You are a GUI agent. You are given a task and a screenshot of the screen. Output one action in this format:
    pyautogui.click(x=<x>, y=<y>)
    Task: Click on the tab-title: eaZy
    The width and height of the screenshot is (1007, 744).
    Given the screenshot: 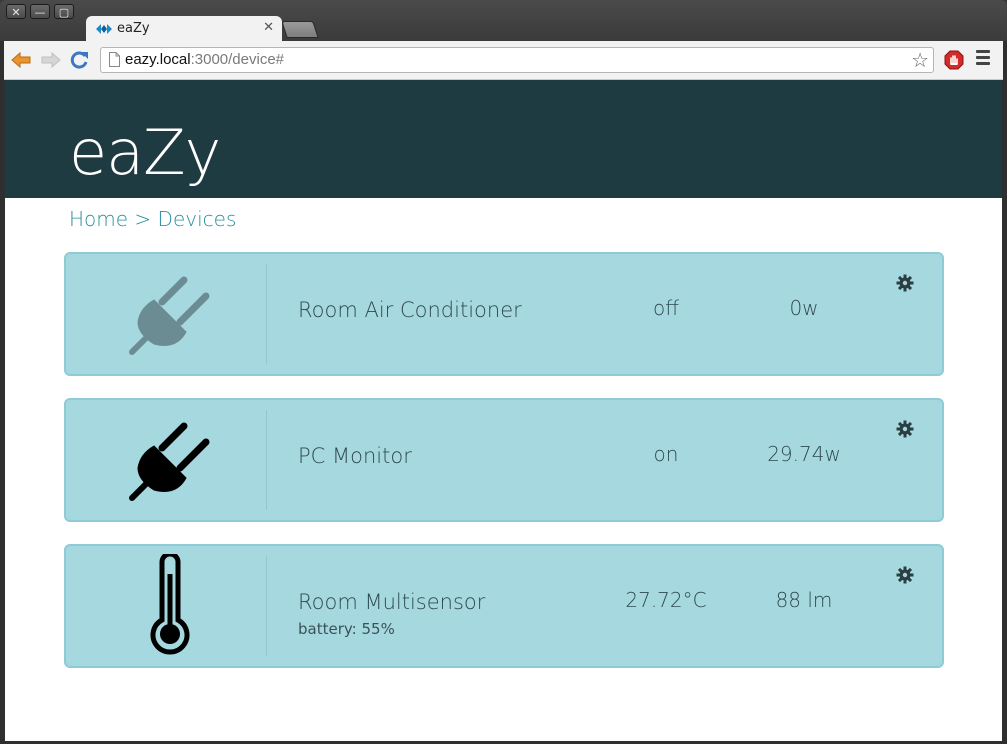 What is the action you would take?
    pyautogui.click(x=133, y=28)
    